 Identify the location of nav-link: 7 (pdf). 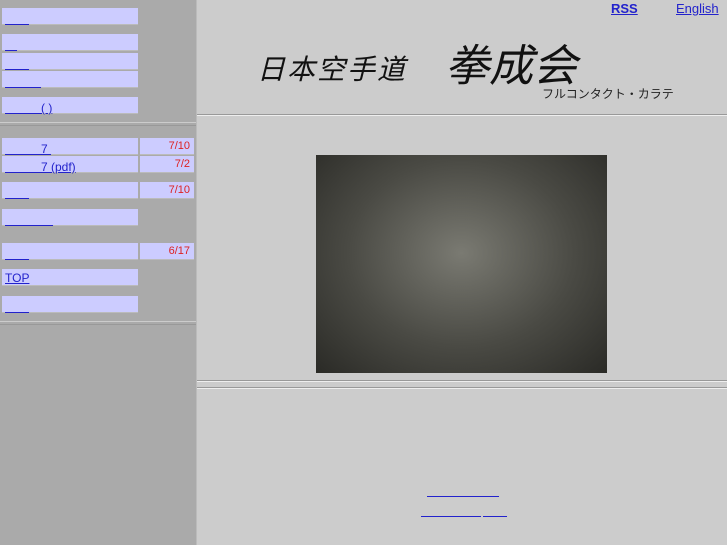
(40, 166).